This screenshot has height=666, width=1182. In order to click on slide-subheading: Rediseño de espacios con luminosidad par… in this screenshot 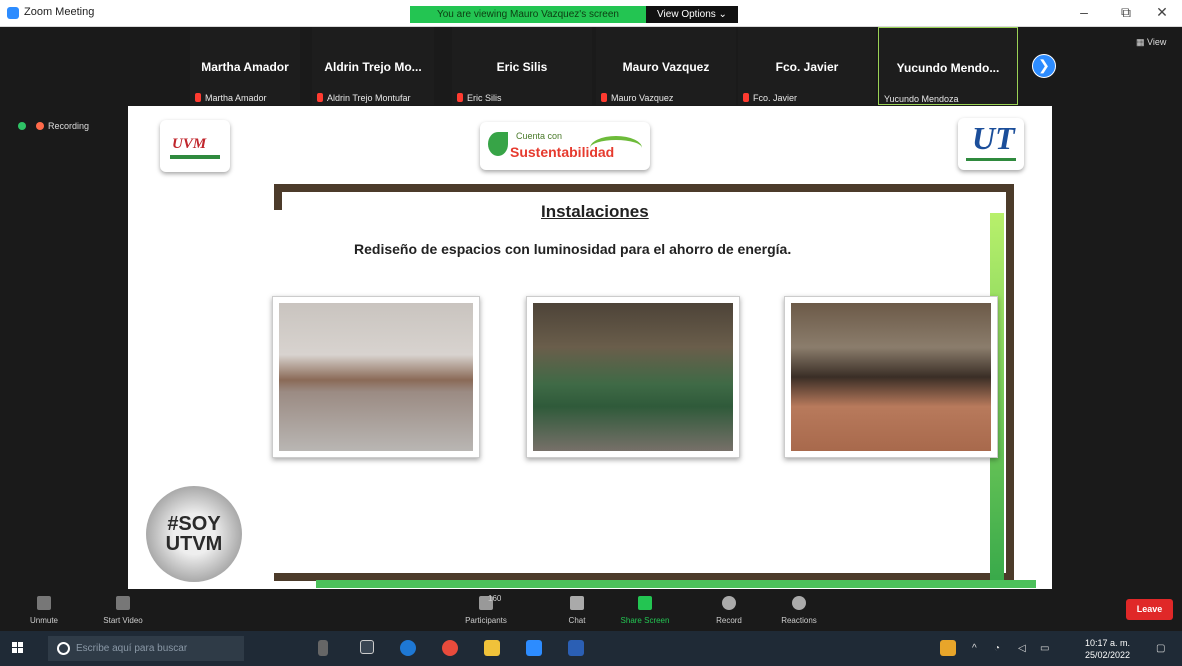, I will do `click(573, 249)`.